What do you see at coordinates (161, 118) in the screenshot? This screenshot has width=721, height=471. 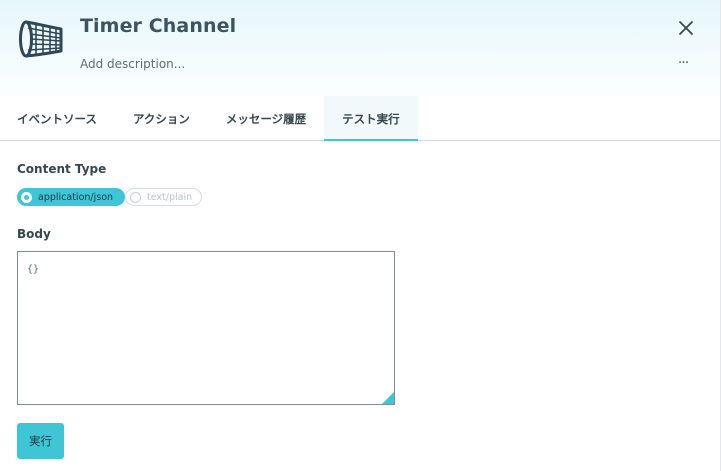 I see `tab-action: アクション` at bounding box center [161, 118].